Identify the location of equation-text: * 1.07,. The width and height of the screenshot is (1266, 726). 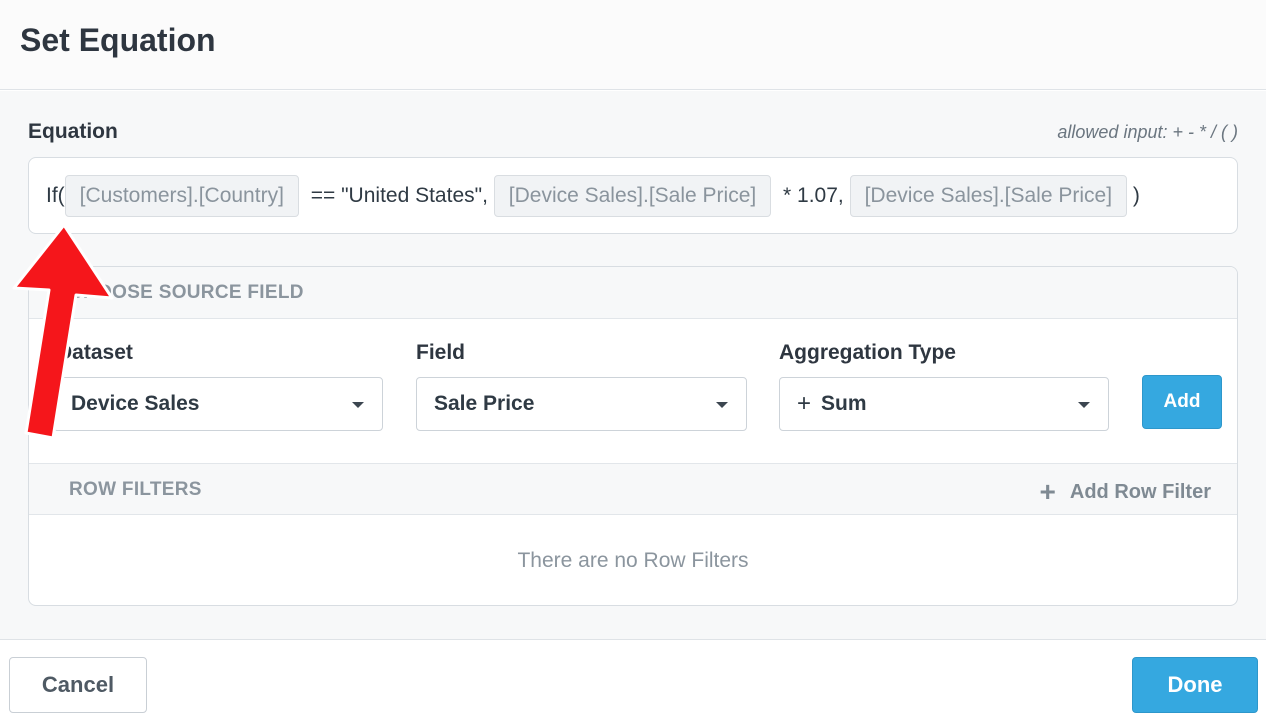
(813, 195).